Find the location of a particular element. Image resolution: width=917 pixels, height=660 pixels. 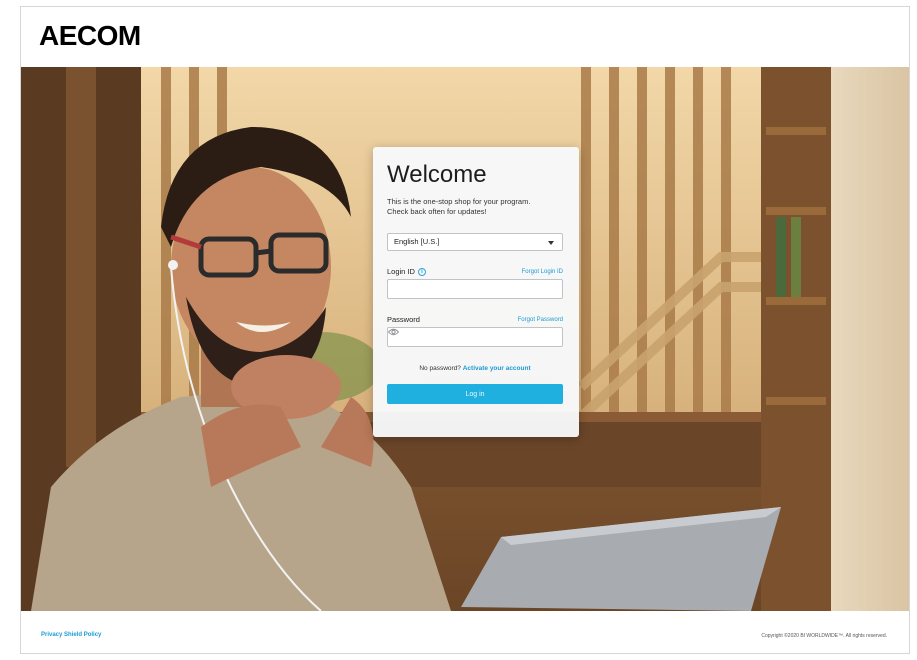

login-button: Log in is located at coordinates (475, 394).